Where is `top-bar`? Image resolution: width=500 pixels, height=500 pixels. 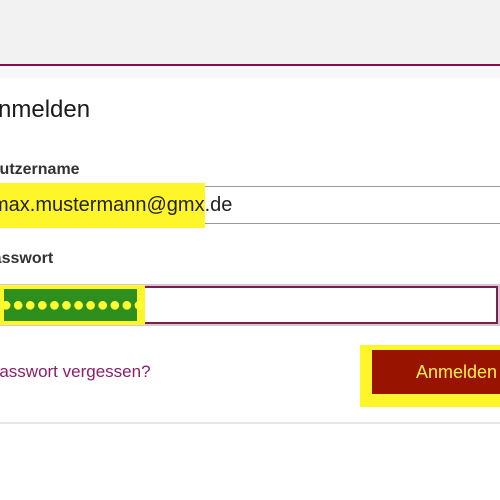 top-bar is located at coordinates (250, 33).